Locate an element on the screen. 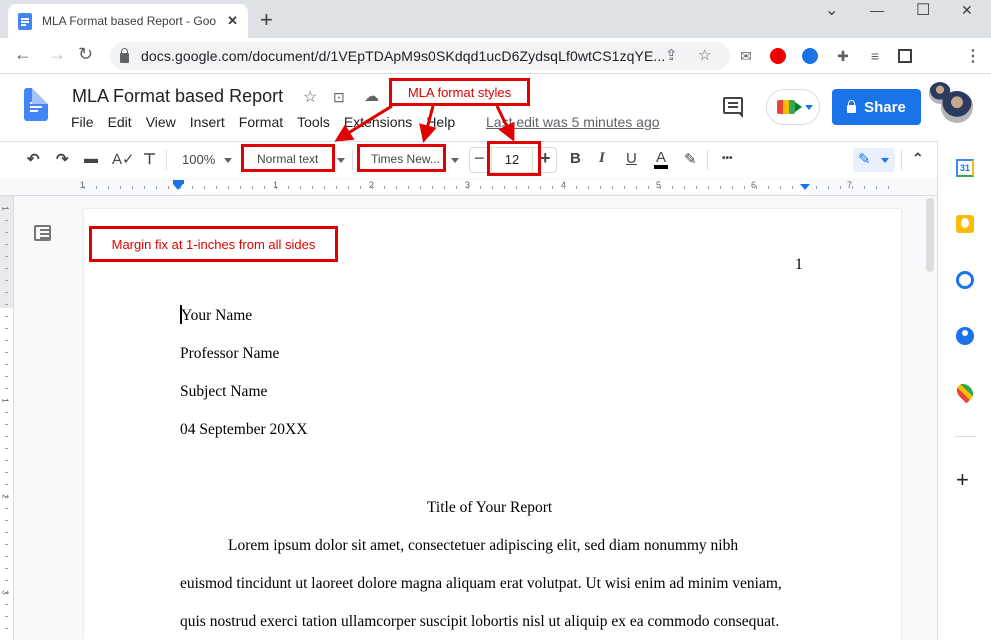 Image resolution: width=991 pixels, height=640 pixels. right-indent-handle is located at coordinates (805, 187).